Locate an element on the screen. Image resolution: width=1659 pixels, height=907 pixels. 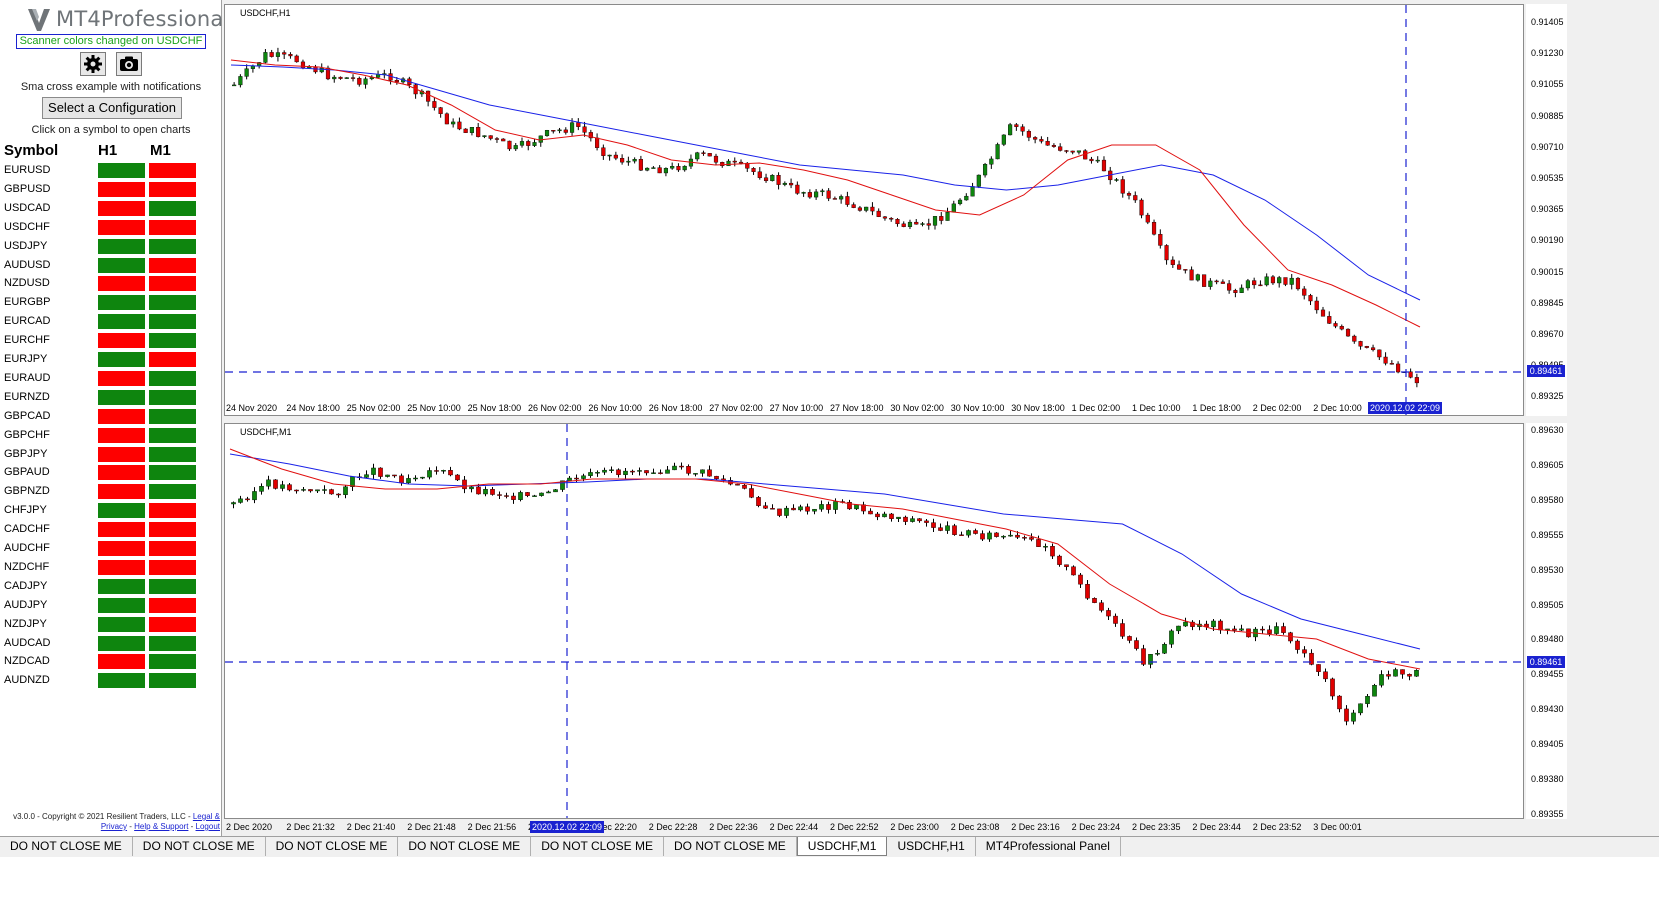
scanner-symbol-eurjpy: EURJPY is located at coordinates (25, 359).